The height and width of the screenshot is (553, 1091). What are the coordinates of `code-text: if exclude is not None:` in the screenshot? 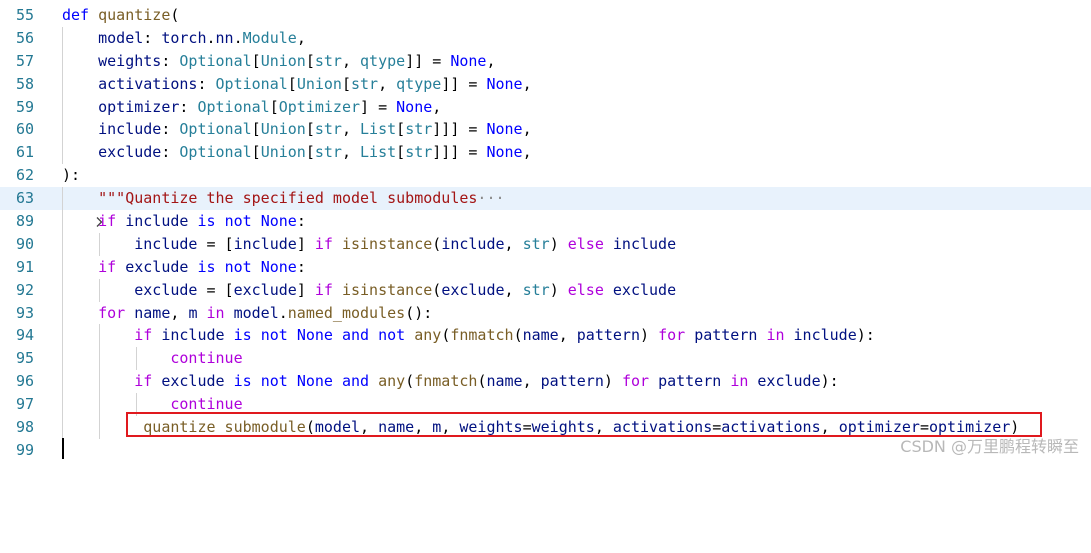 It's located at (202, 266).